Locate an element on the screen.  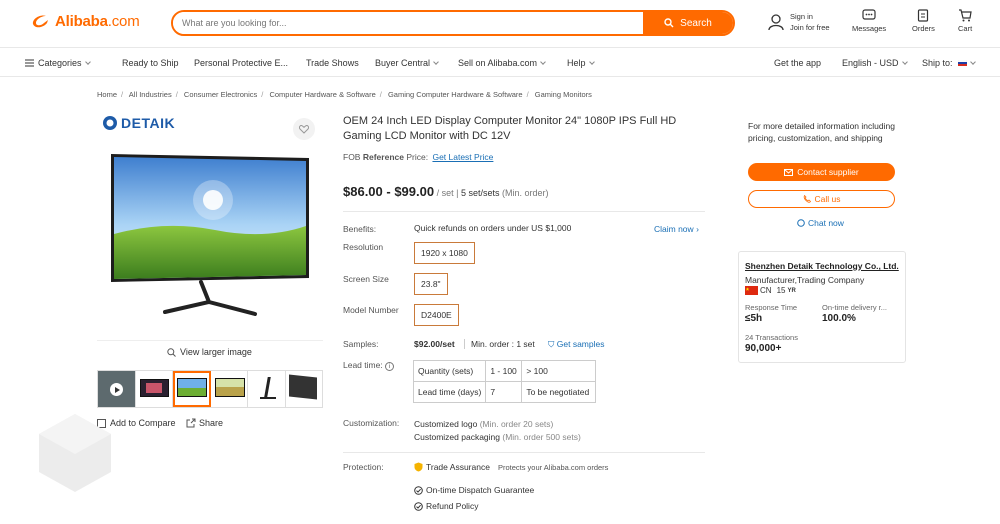
supplier-years-unit: YR is located at coordinates (791, 290).